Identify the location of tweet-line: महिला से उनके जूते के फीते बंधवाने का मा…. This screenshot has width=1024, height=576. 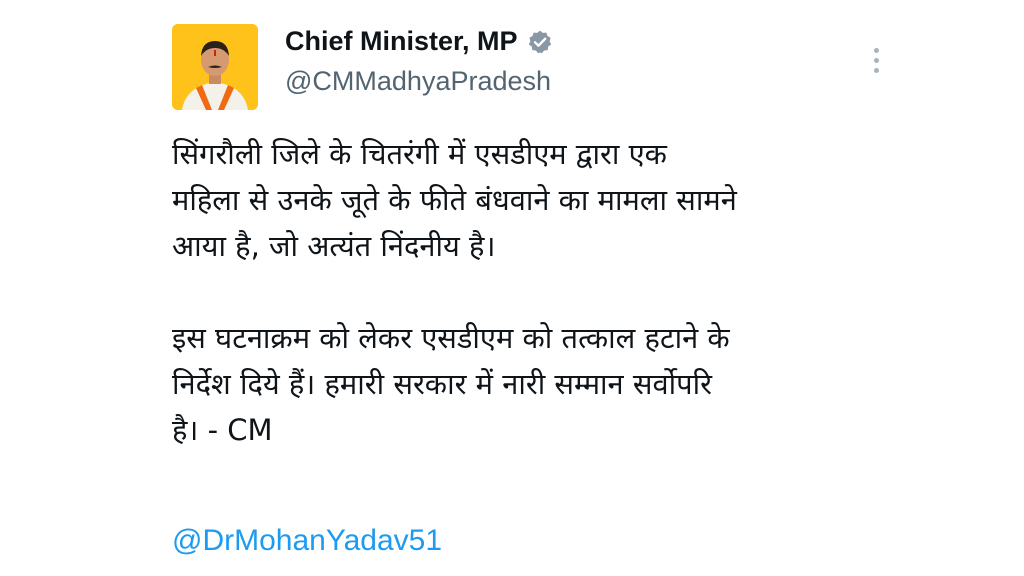
(454, 200).